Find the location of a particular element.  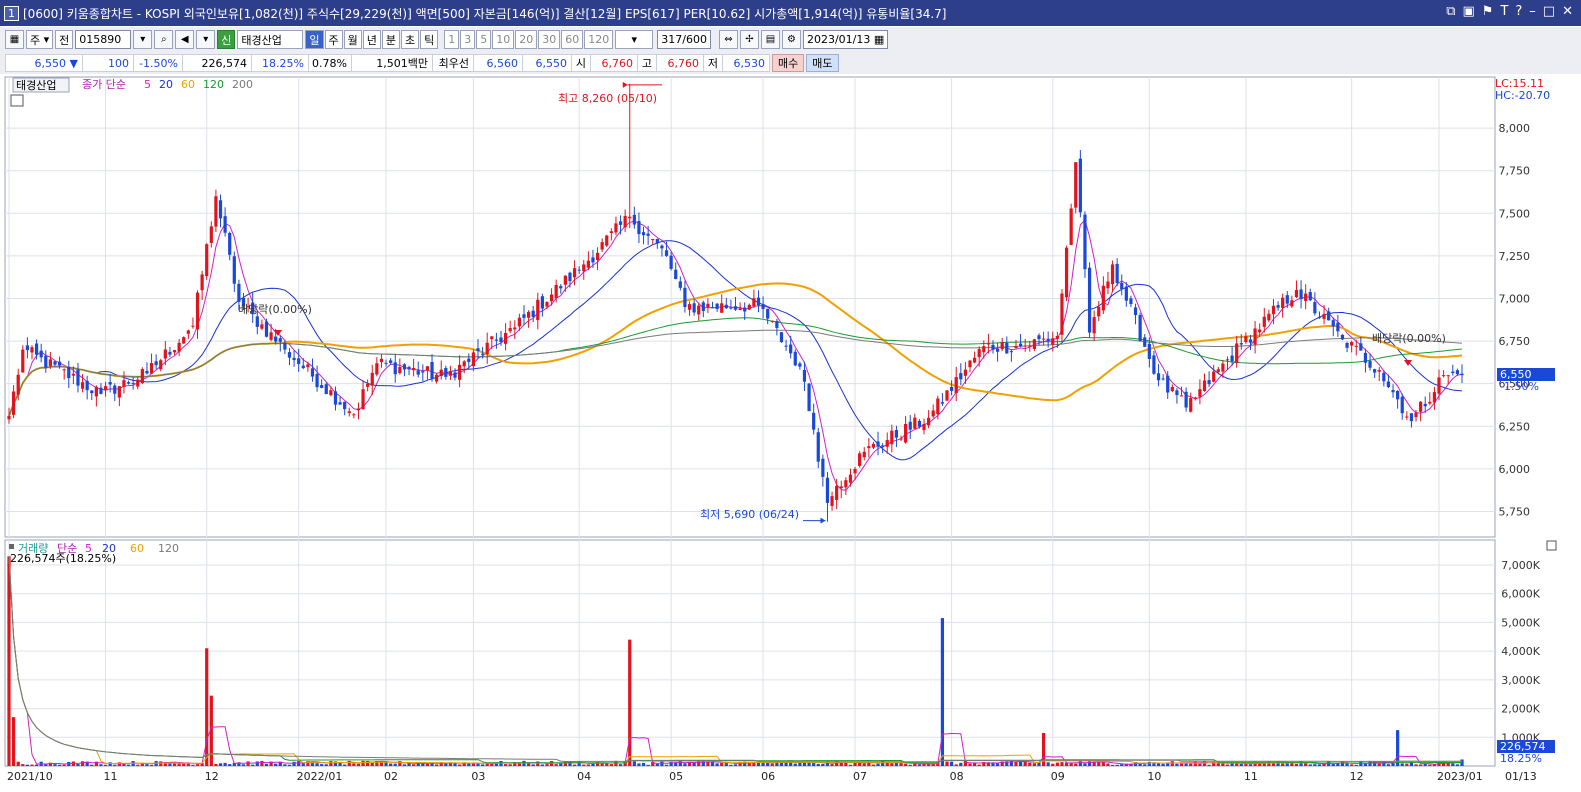

minimize-icon: – is located at coordinates (1532, 11).